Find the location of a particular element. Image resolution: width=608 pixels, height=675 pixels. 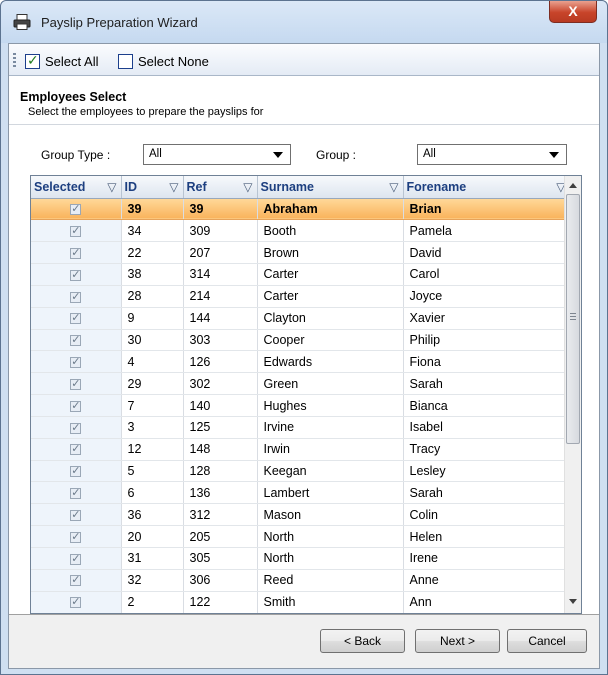

scroll-down-icon is located at coordinates (573, 601).